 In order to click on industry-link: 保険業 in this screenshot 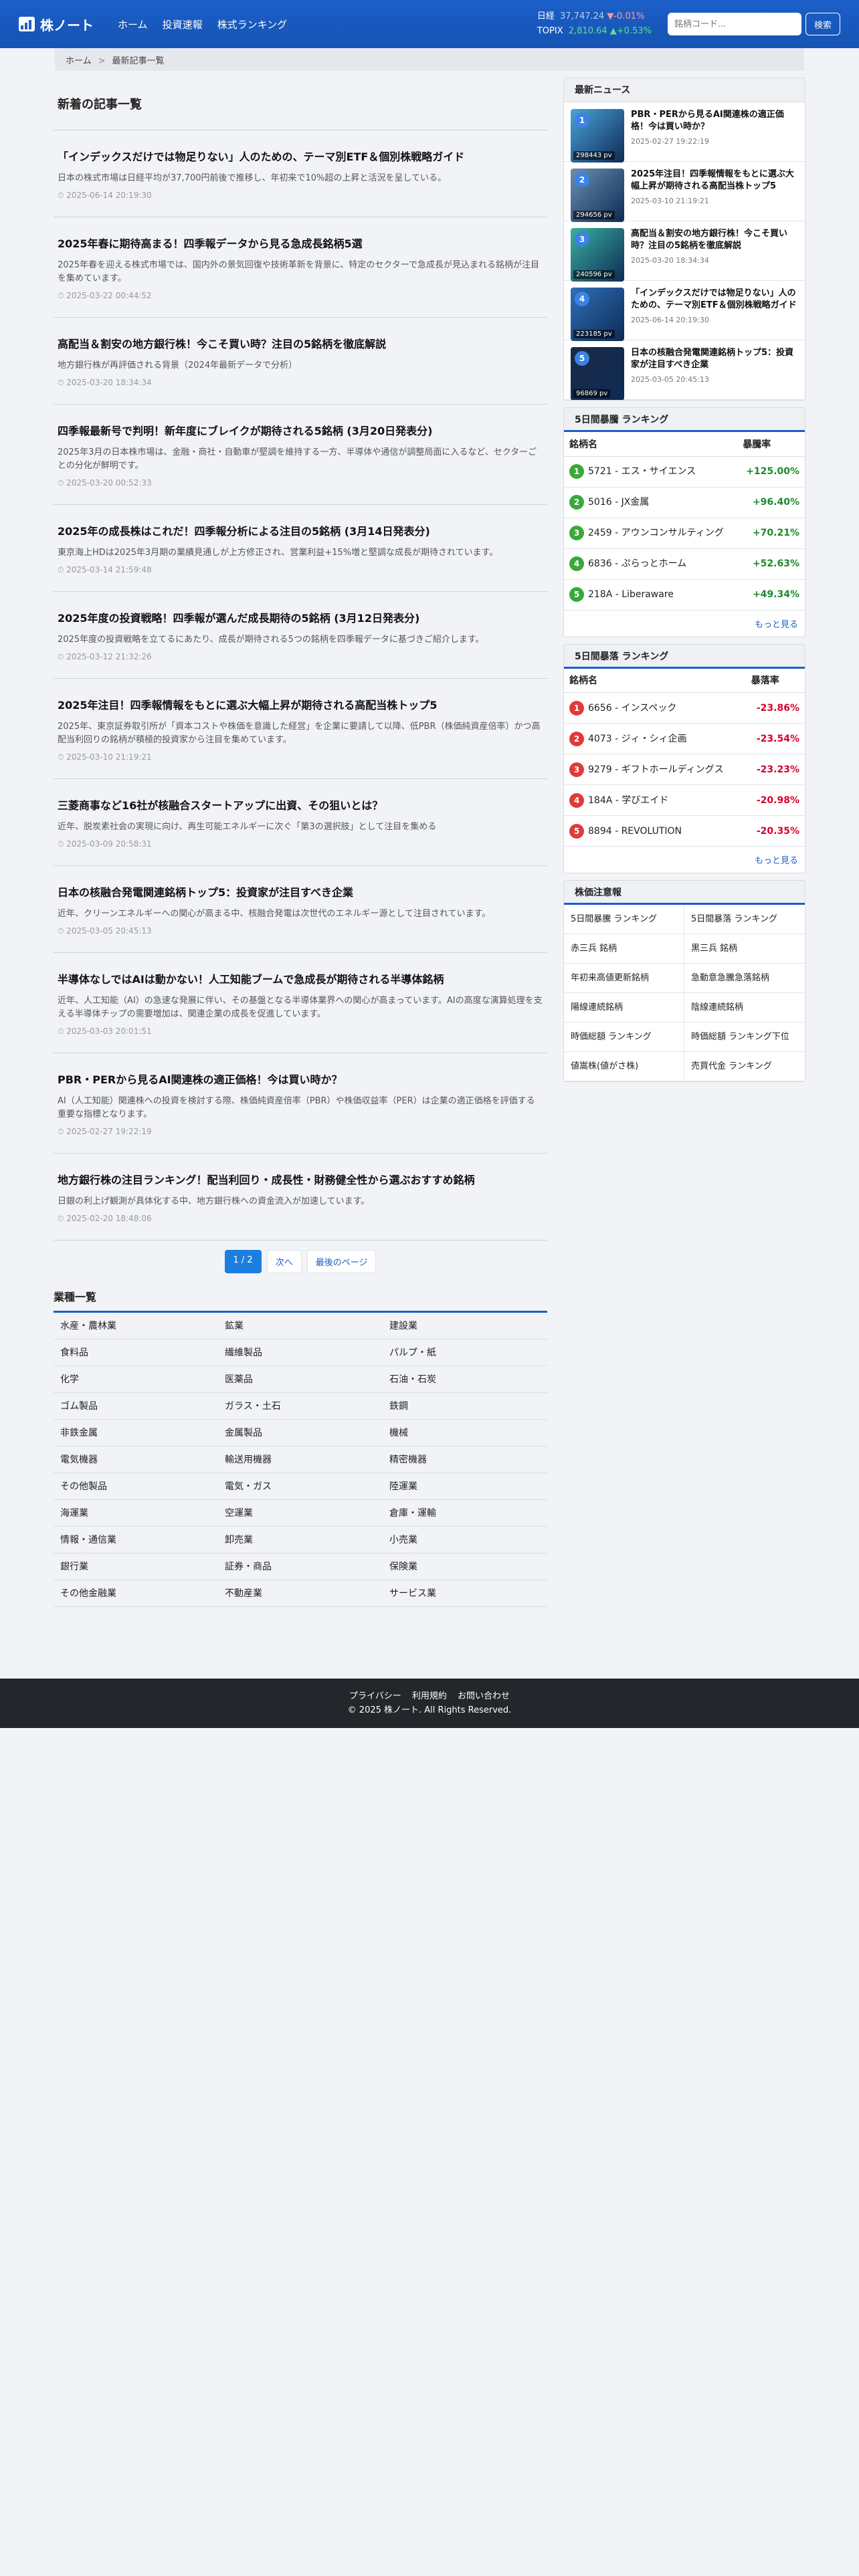, I will do `click(465, 1566)`.